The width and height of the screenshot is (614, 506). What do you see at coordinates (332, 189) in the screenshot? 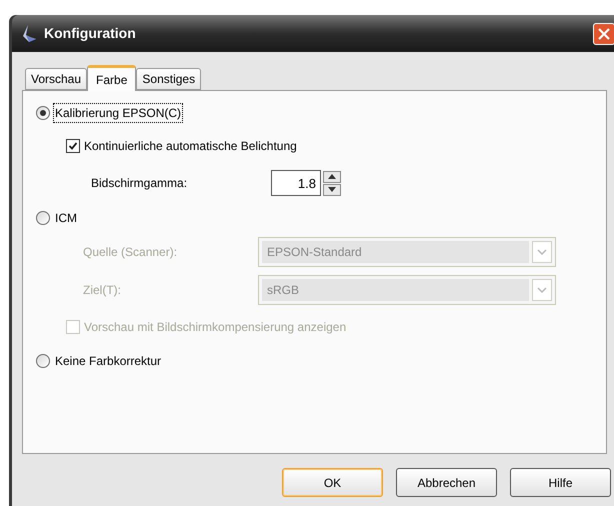
I see `down-arrow-icon` at bounding box center [332, 189].